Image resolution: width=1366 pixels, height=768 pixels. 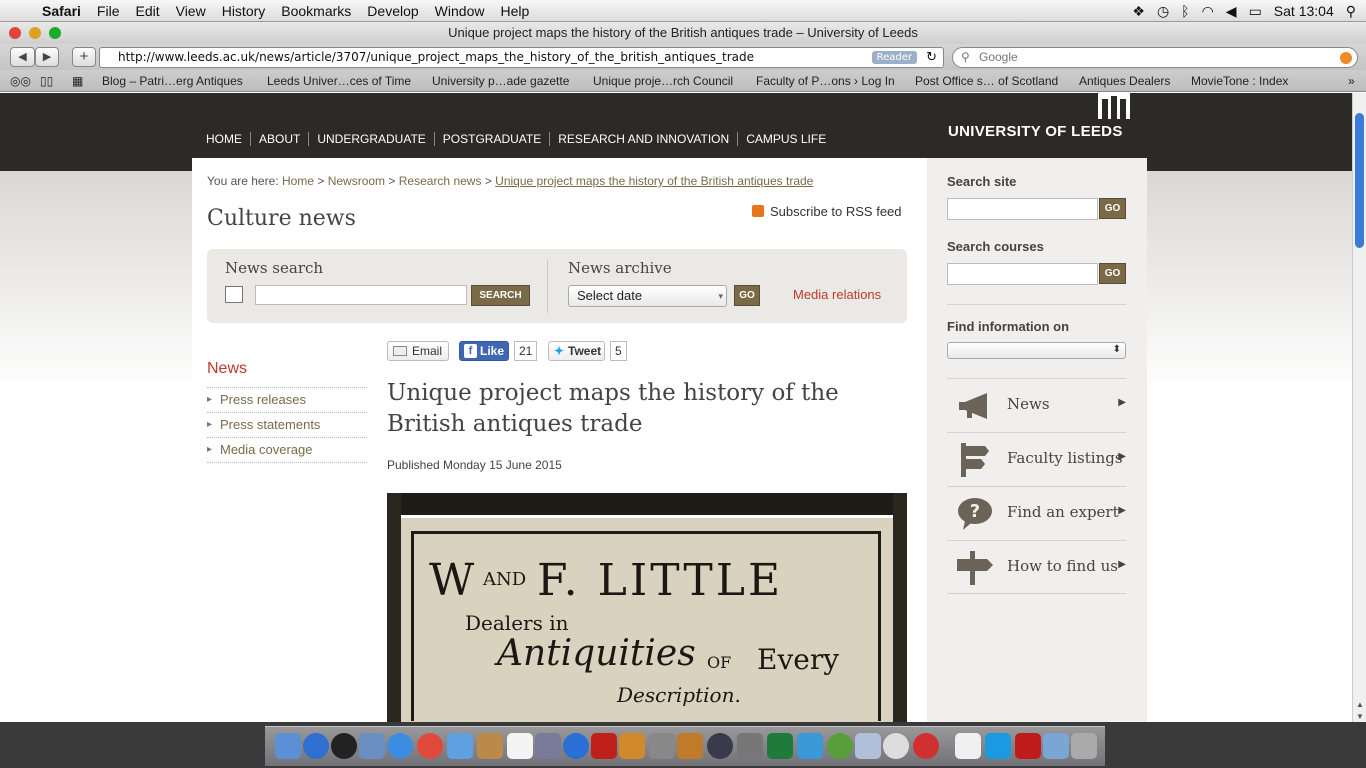 I want to click on itunes-icon, so click(x=576, y=746).